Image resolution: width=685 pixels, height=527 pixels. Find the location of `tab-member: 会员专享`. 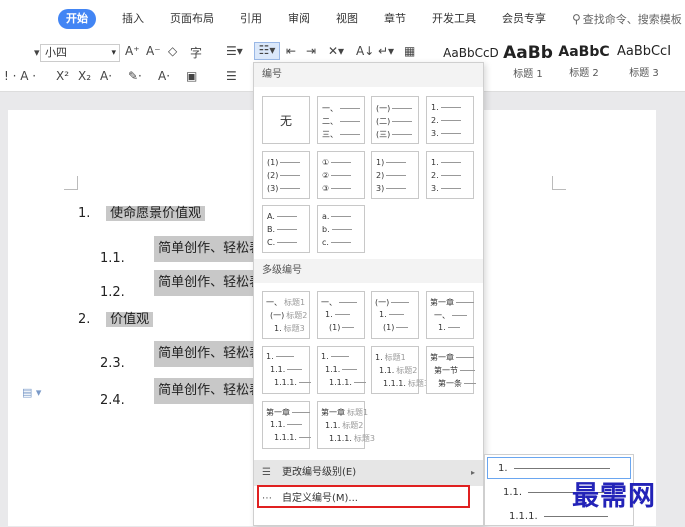

tab-member: 会员专享 is located at coordinates (524, 19).